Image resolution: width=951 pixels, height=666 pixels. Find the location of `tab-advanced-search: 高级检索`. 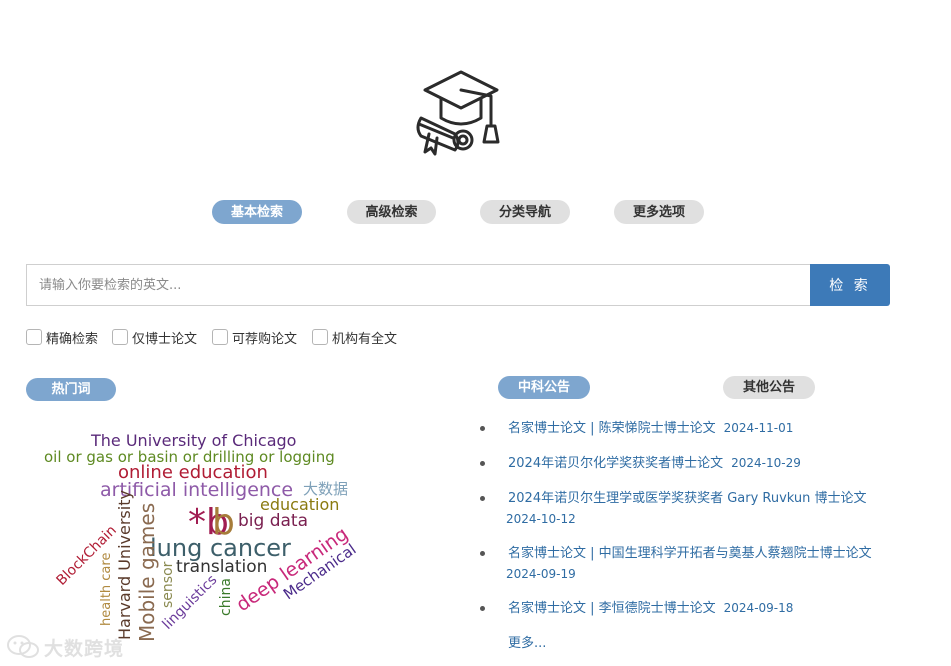

tab-advanced-search: 高级检索 is located at coordinates (391, 212).